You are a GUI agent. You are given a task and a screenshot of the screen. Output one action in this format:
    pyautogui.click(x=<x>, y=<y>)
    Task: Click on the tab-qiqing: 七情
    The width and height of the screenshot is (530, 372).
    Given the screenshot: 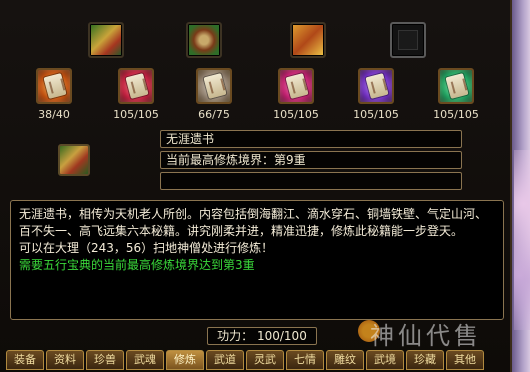 What is the action you would take?
    pyautogui.click(x=305, y=360)
    